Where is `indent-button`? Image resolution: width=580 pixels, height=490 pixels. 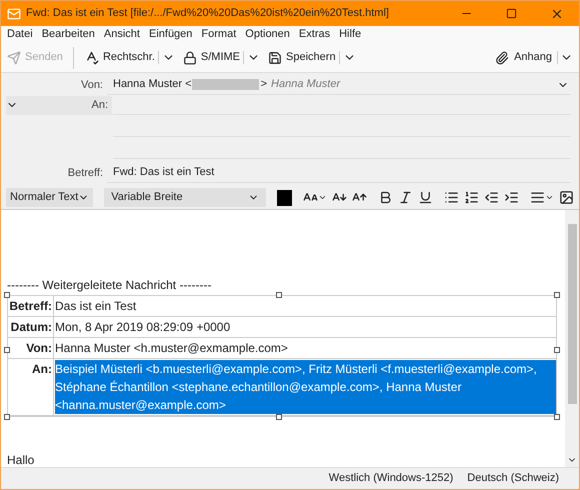 indent-button is located at coordinates (511, 197).